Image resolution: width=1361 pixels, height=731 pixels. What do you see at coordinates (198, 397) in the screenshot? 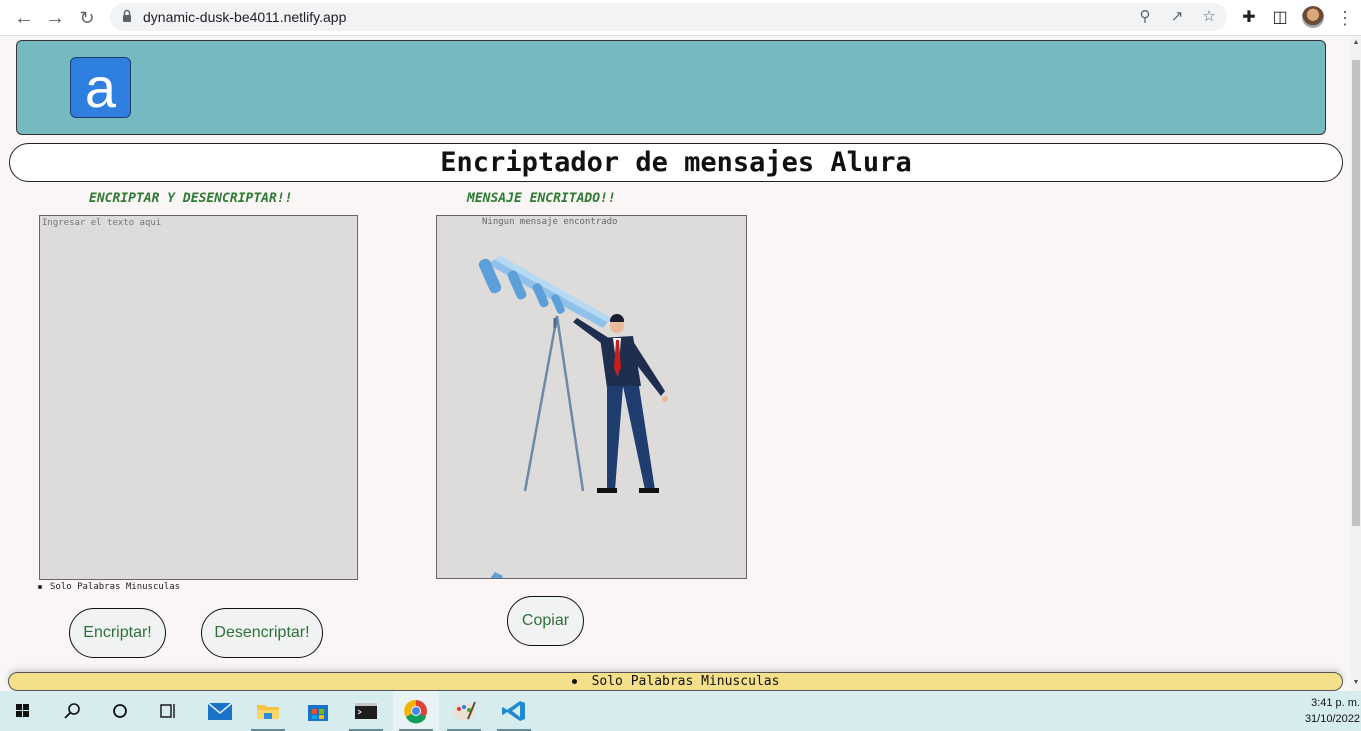
I see `message-input` at bounding box center [198, 397].